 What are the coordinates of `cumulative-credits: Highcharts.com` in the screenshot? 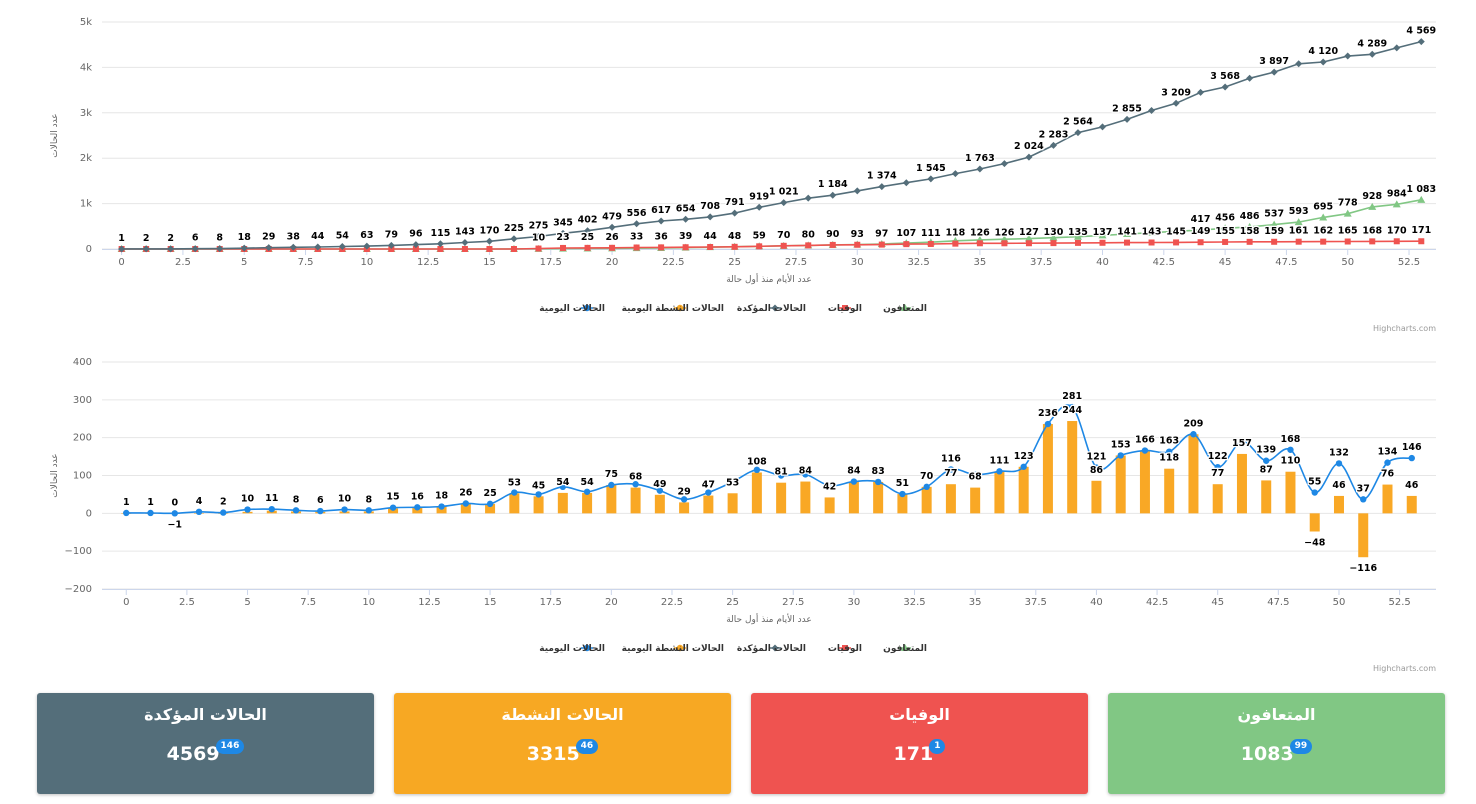 It's located at (1404, 328).